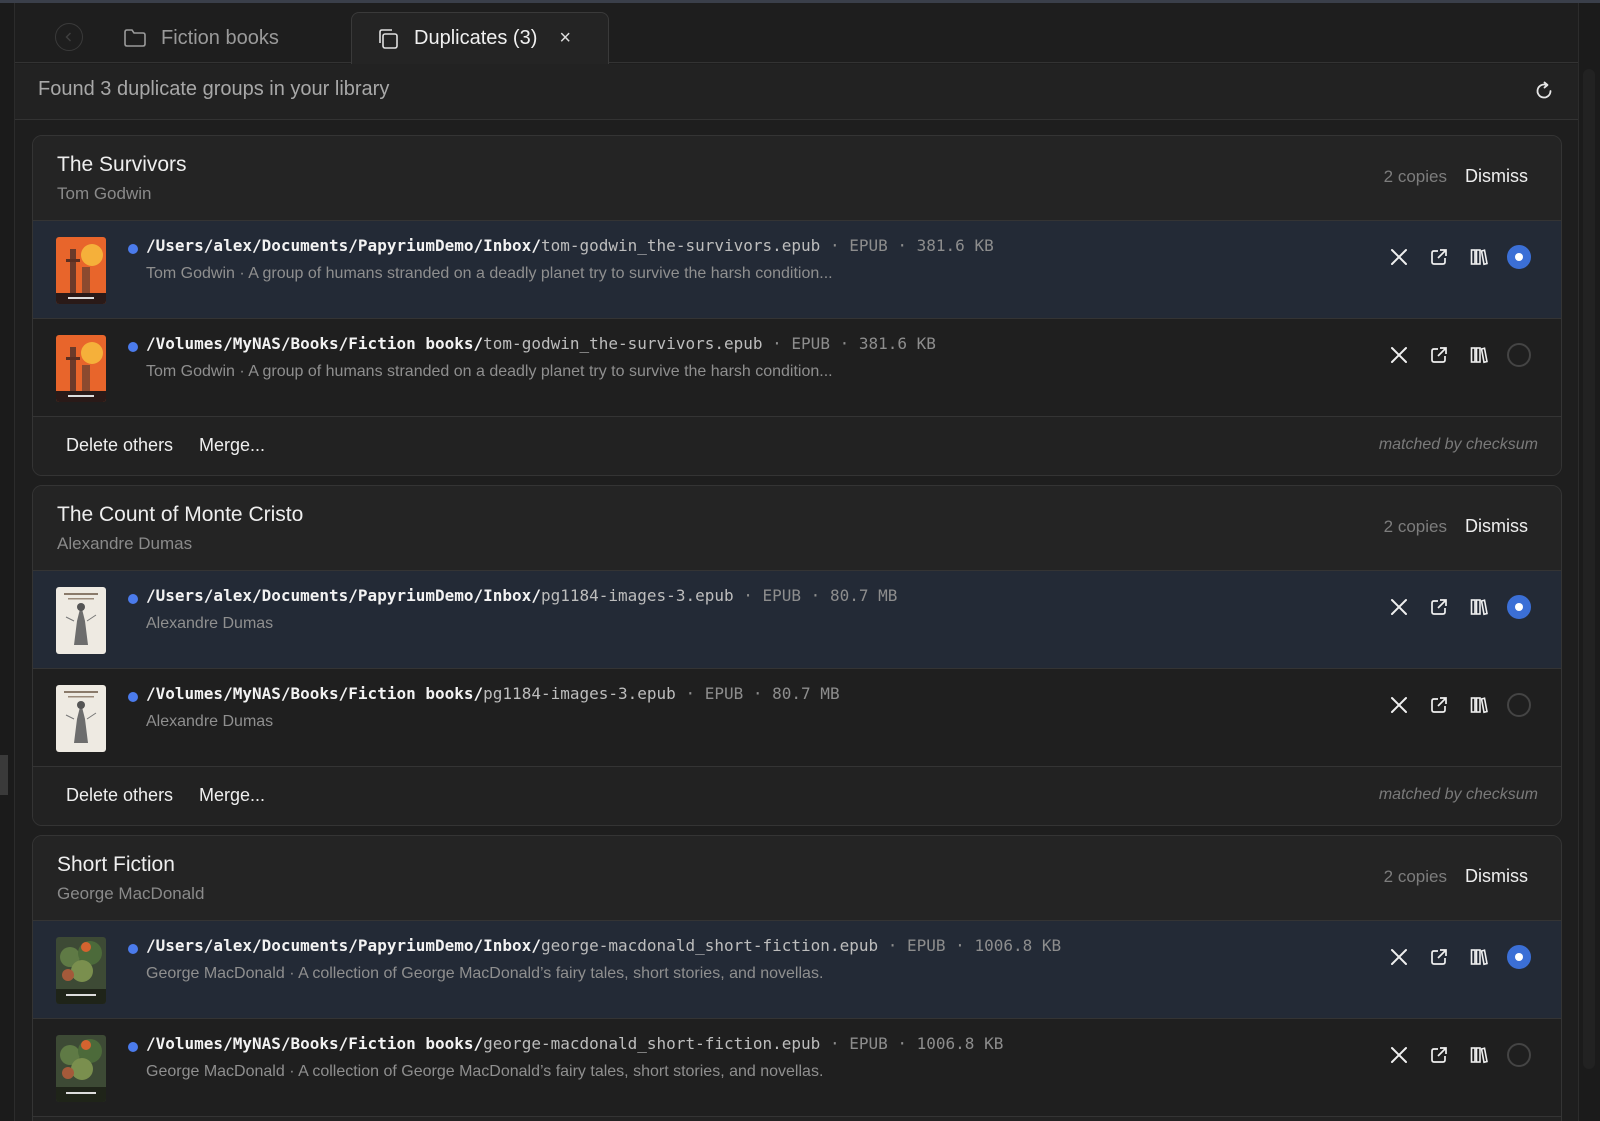 The width and height of the screenshot is (1600, 1121). What do you see at coordinates (135, 38) in the screenshot?
I see `folder-icon` at bounding box center [135, 38].